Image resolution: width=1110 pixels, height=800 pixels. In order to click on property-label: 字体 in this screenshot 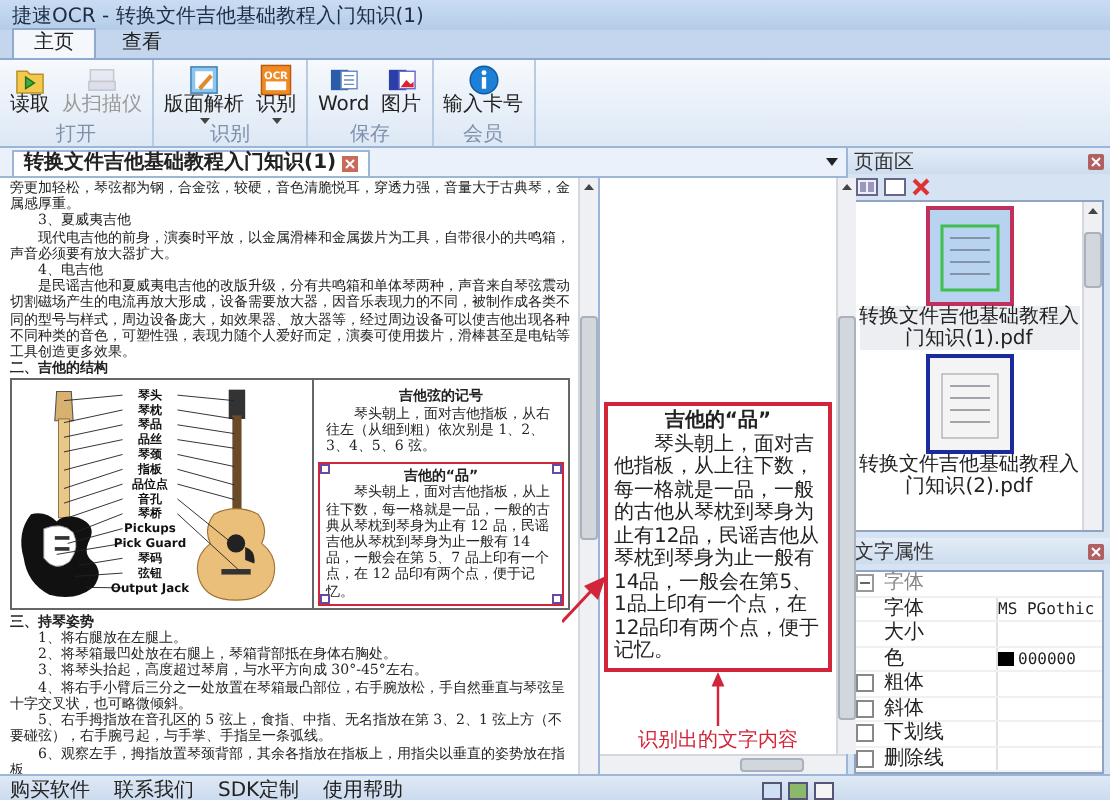, I will do `click(905, 608)`.